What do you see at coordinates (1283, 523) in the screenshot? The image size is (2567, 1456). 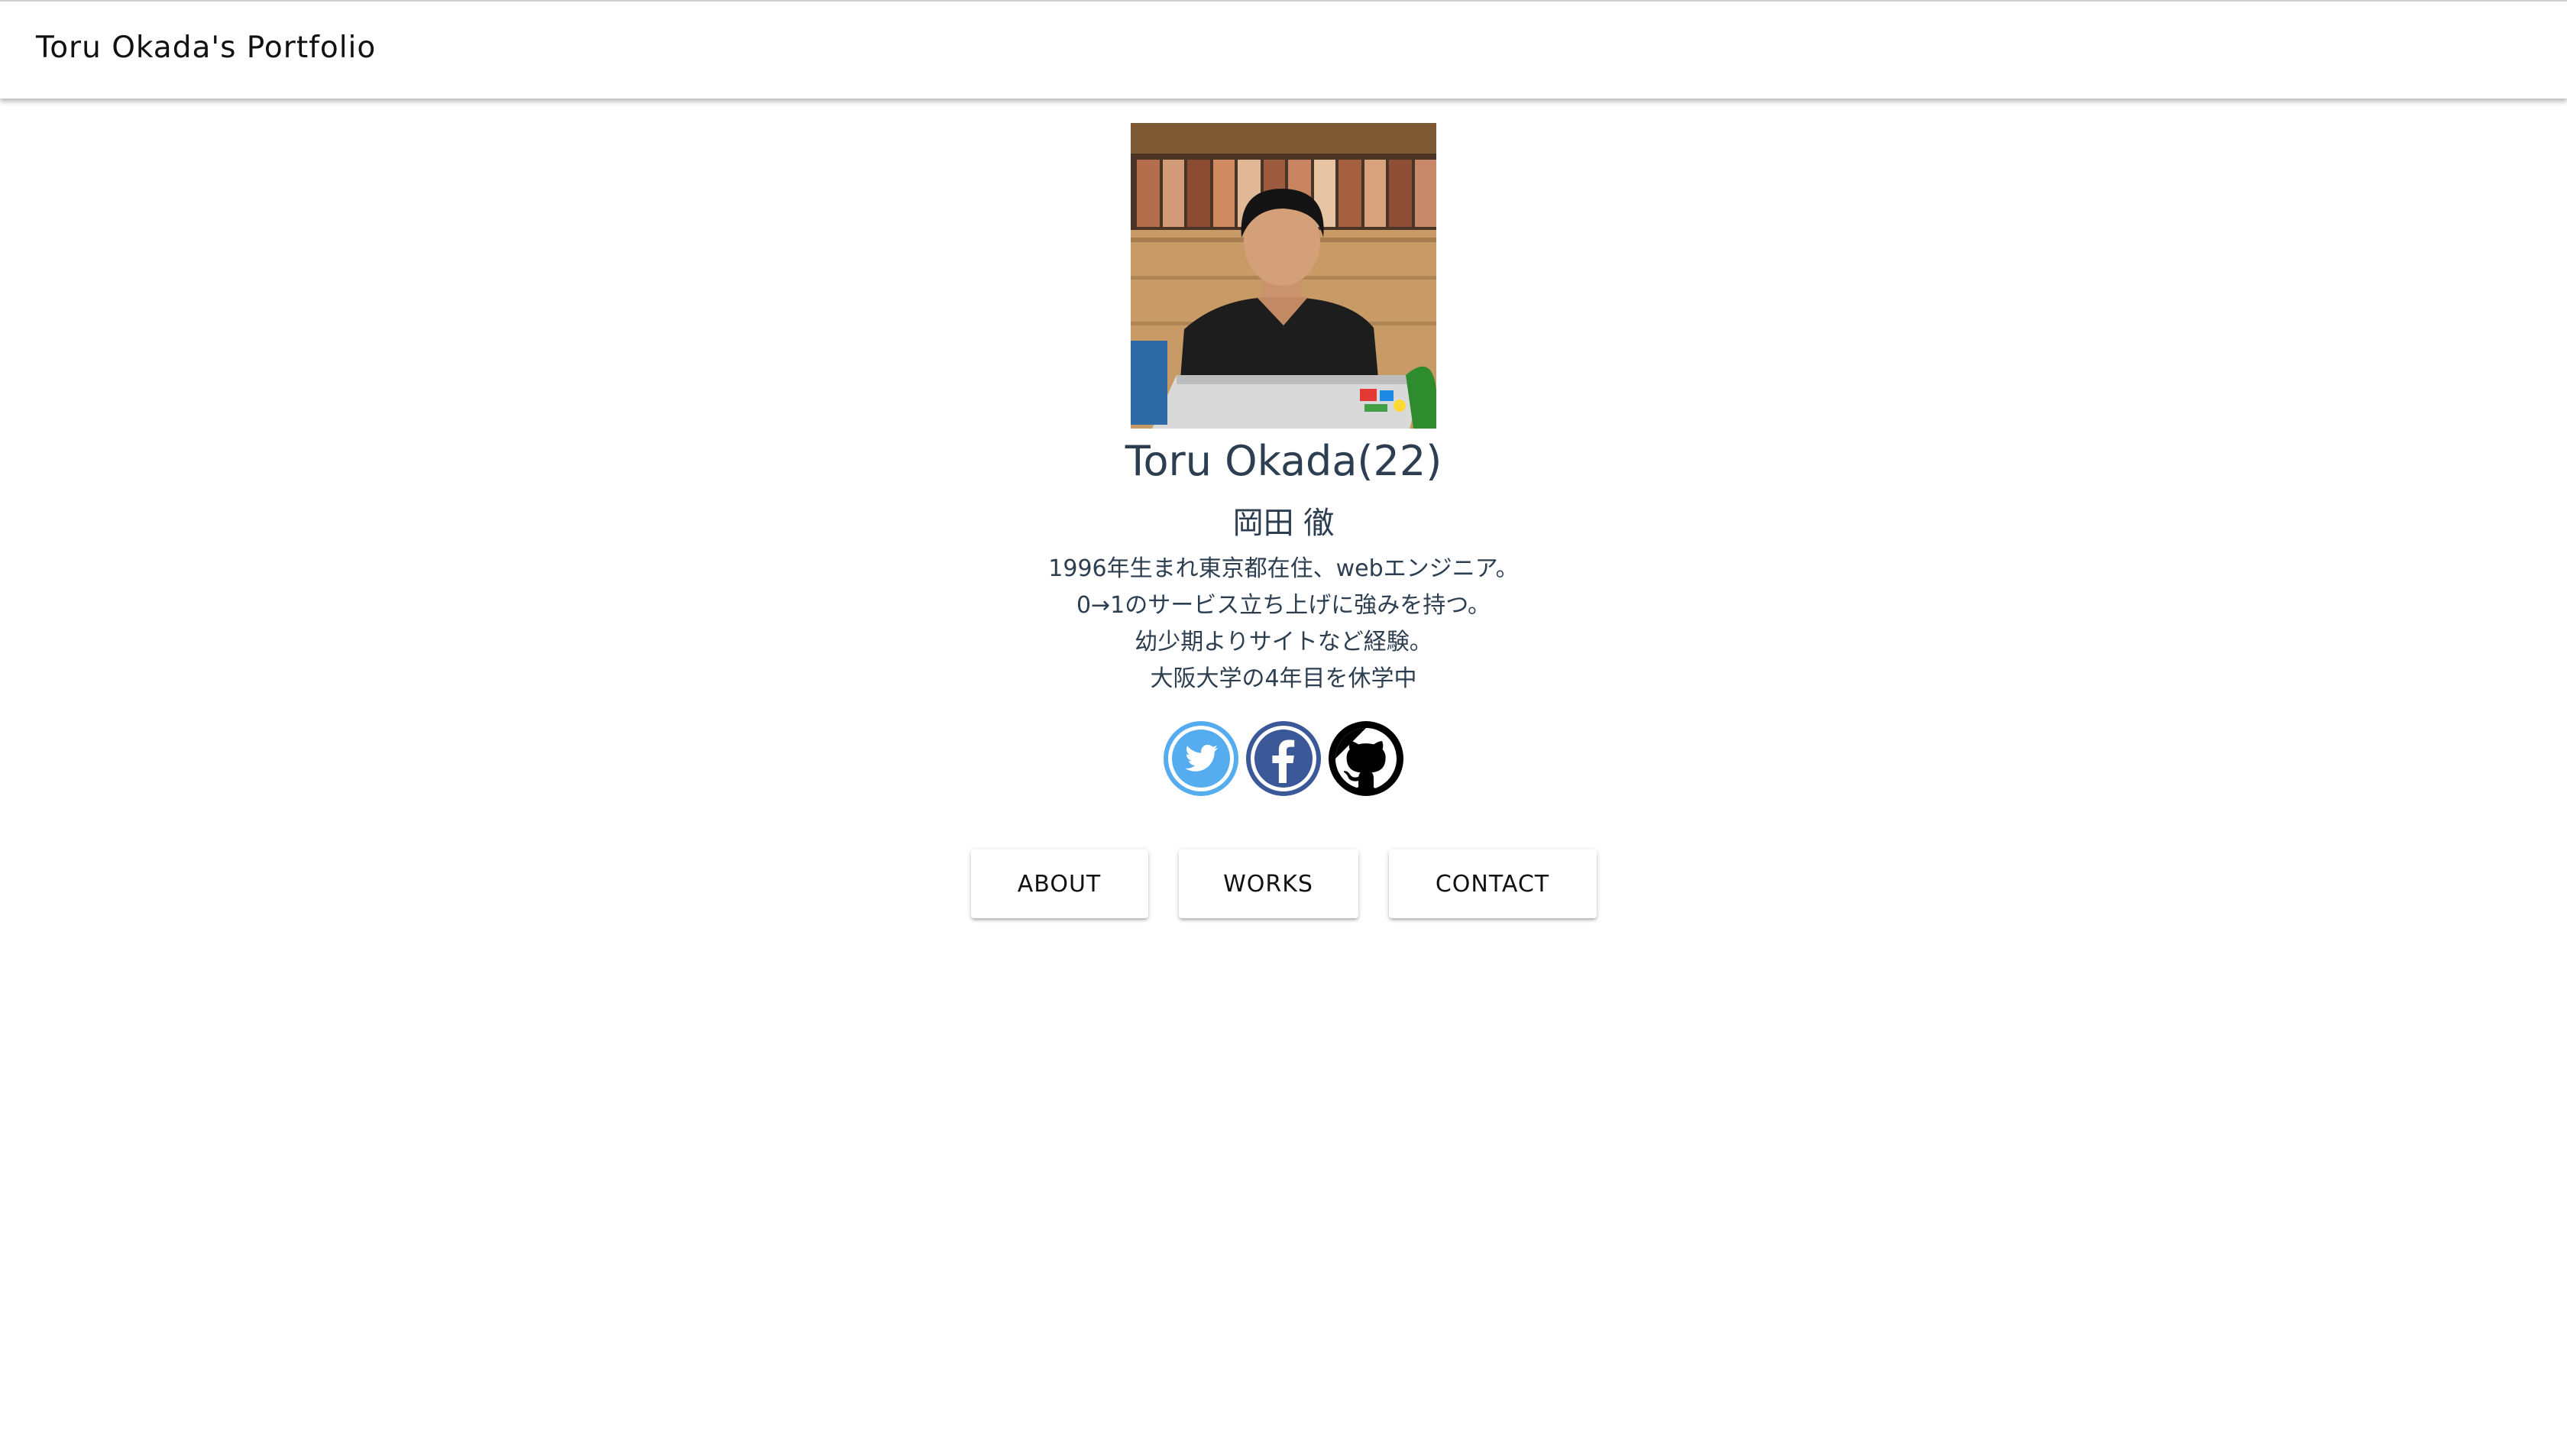 I see `profile-name-jp: 岡田 徹` at bounding box center [1283, 523].